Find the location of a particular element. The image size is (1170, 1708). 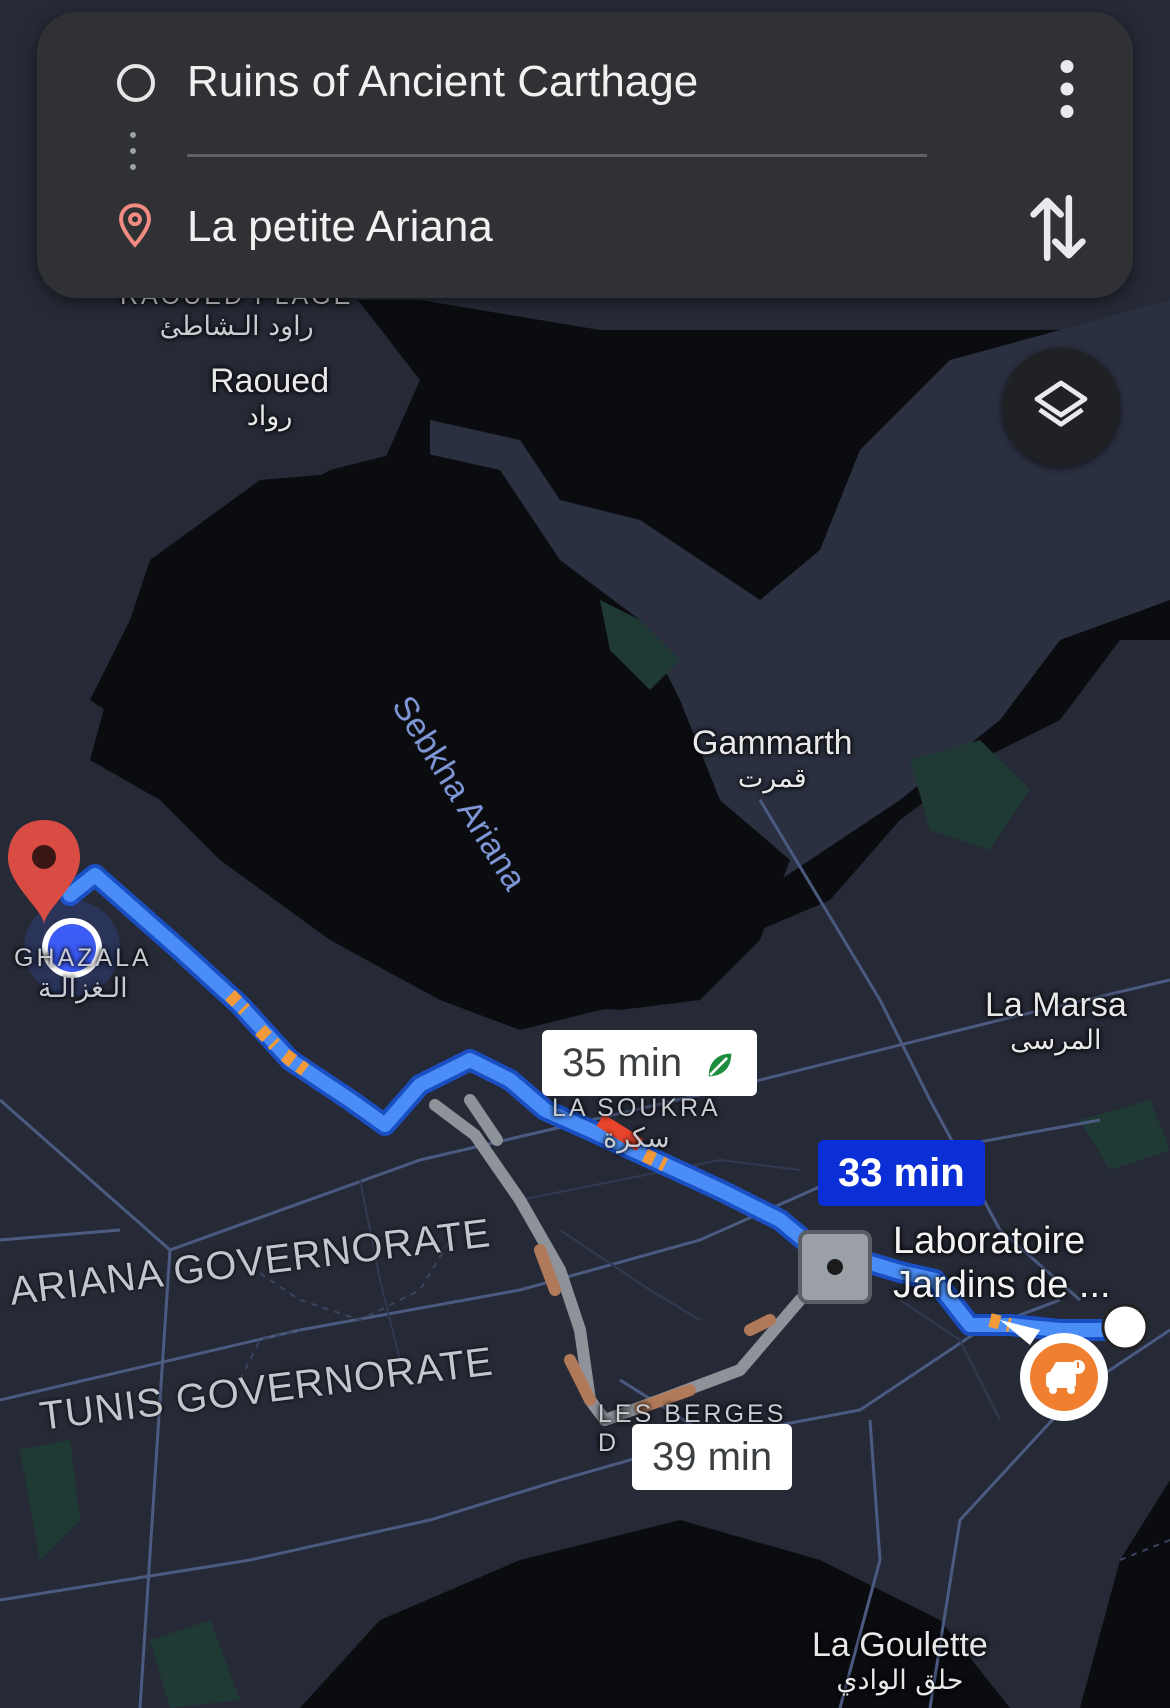

destination-field: La petite Ariana is located at coordinates (340, 227).